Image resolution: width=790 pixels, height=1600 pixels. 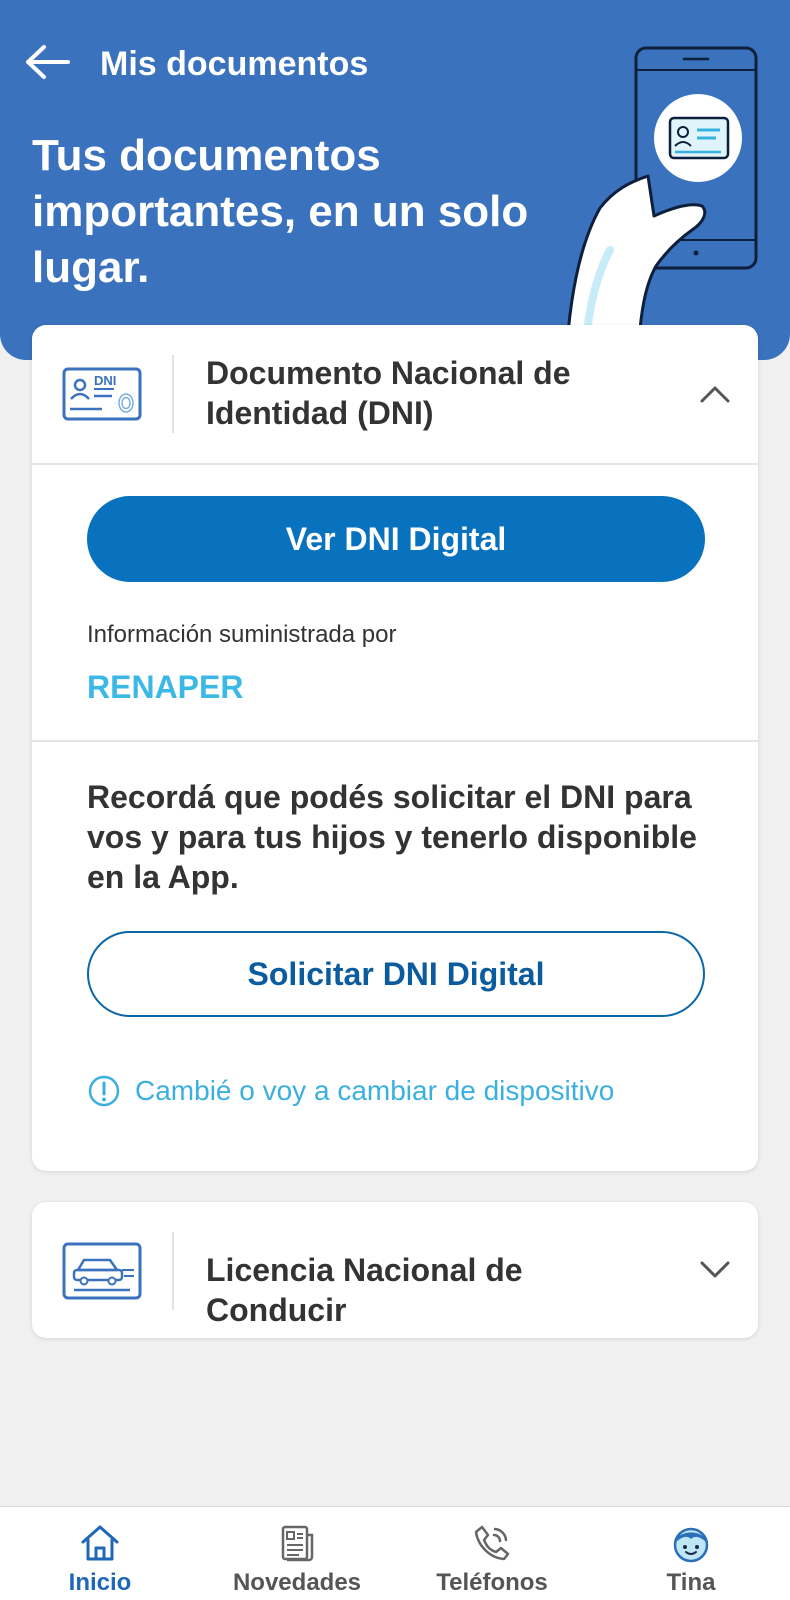 What do you see at coordinates (492, 1543) in the screenshot?
I see `phone-icon` at bounding box center [492, 1543].